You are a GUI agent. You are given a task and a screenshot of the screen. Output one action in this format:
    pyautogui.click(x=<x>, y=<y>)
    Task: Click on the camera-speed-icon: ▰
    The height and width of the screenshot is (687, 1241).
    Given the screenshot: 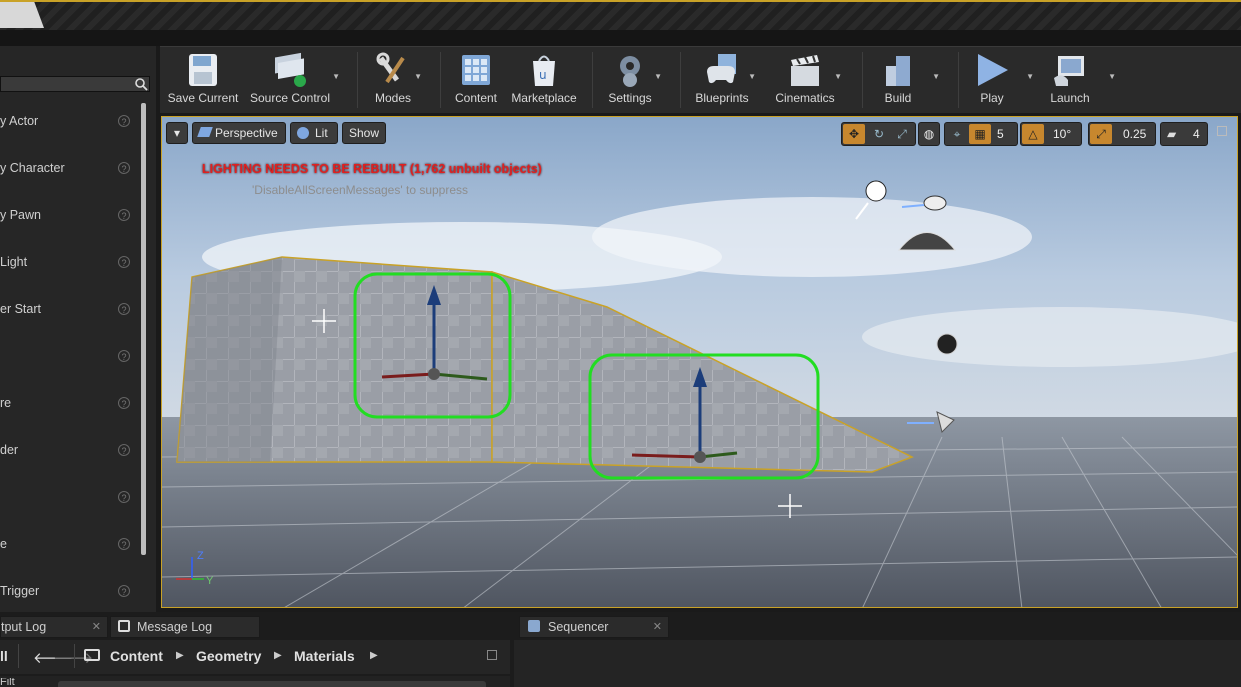 What is the action you would take?
    pyautogui.click(x=1171, y=134)
    